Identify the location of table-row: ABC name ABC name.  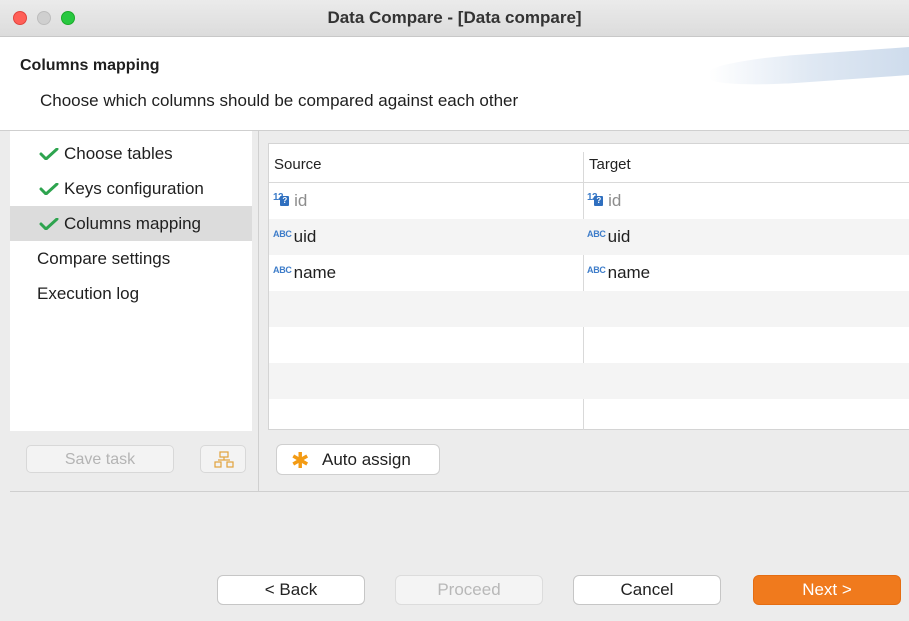
(589, 273).